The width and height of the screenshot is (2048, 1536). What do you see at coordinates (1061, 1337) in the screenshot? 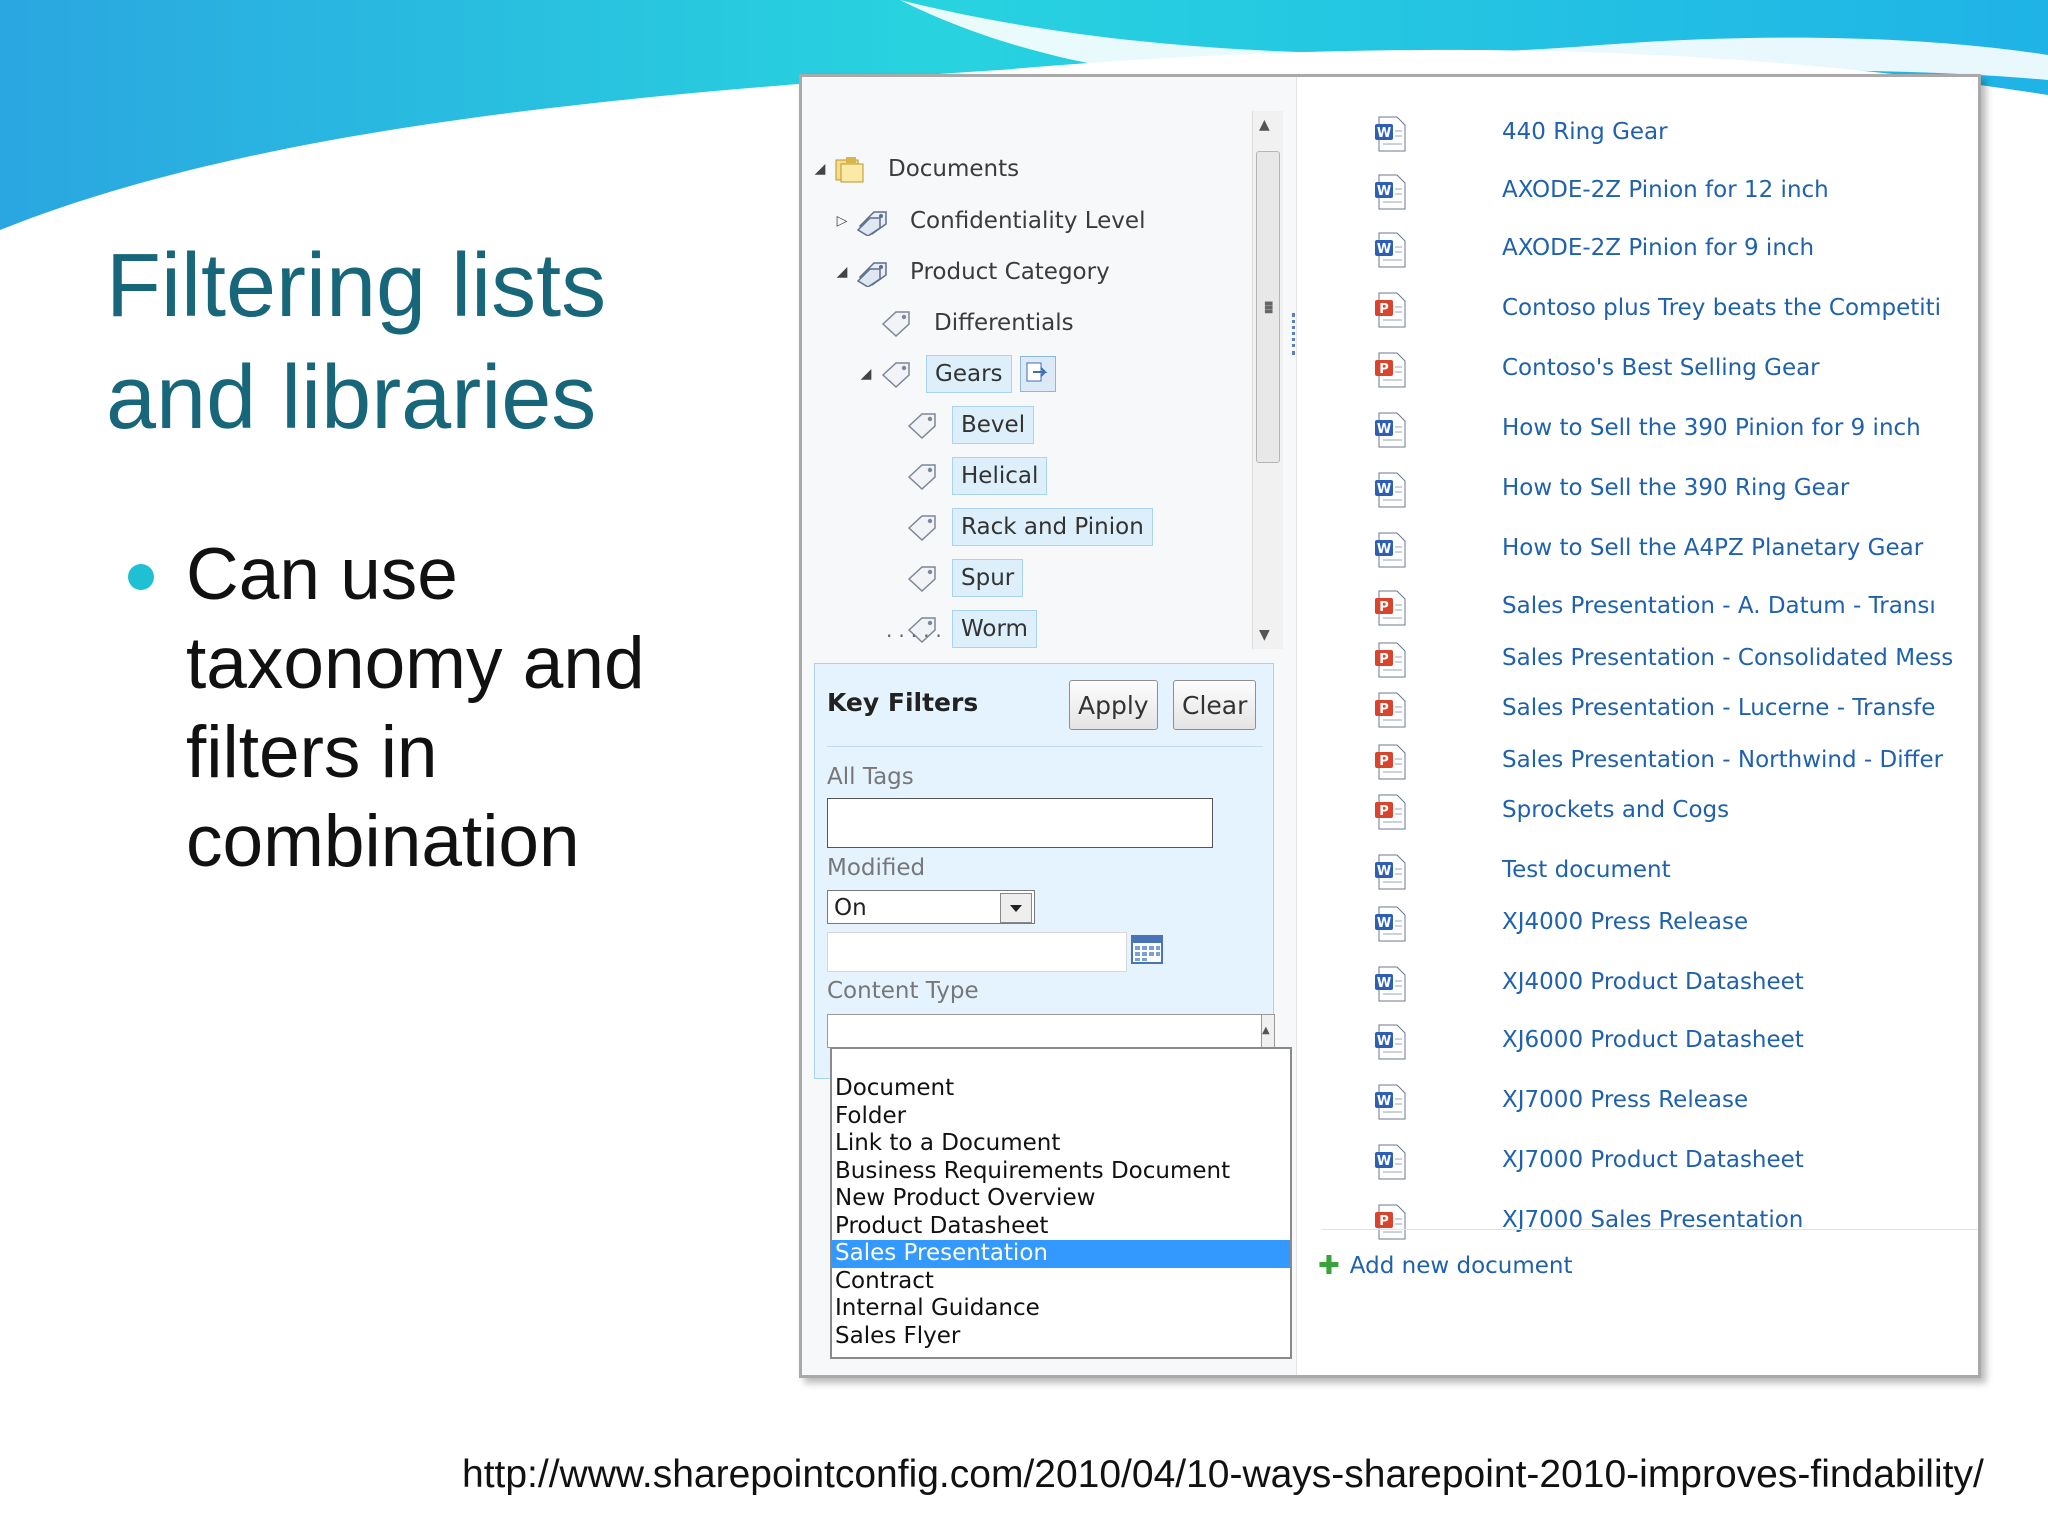
I see `content-type-option: Sales Flyer` at bounding box center [1061, 1337].